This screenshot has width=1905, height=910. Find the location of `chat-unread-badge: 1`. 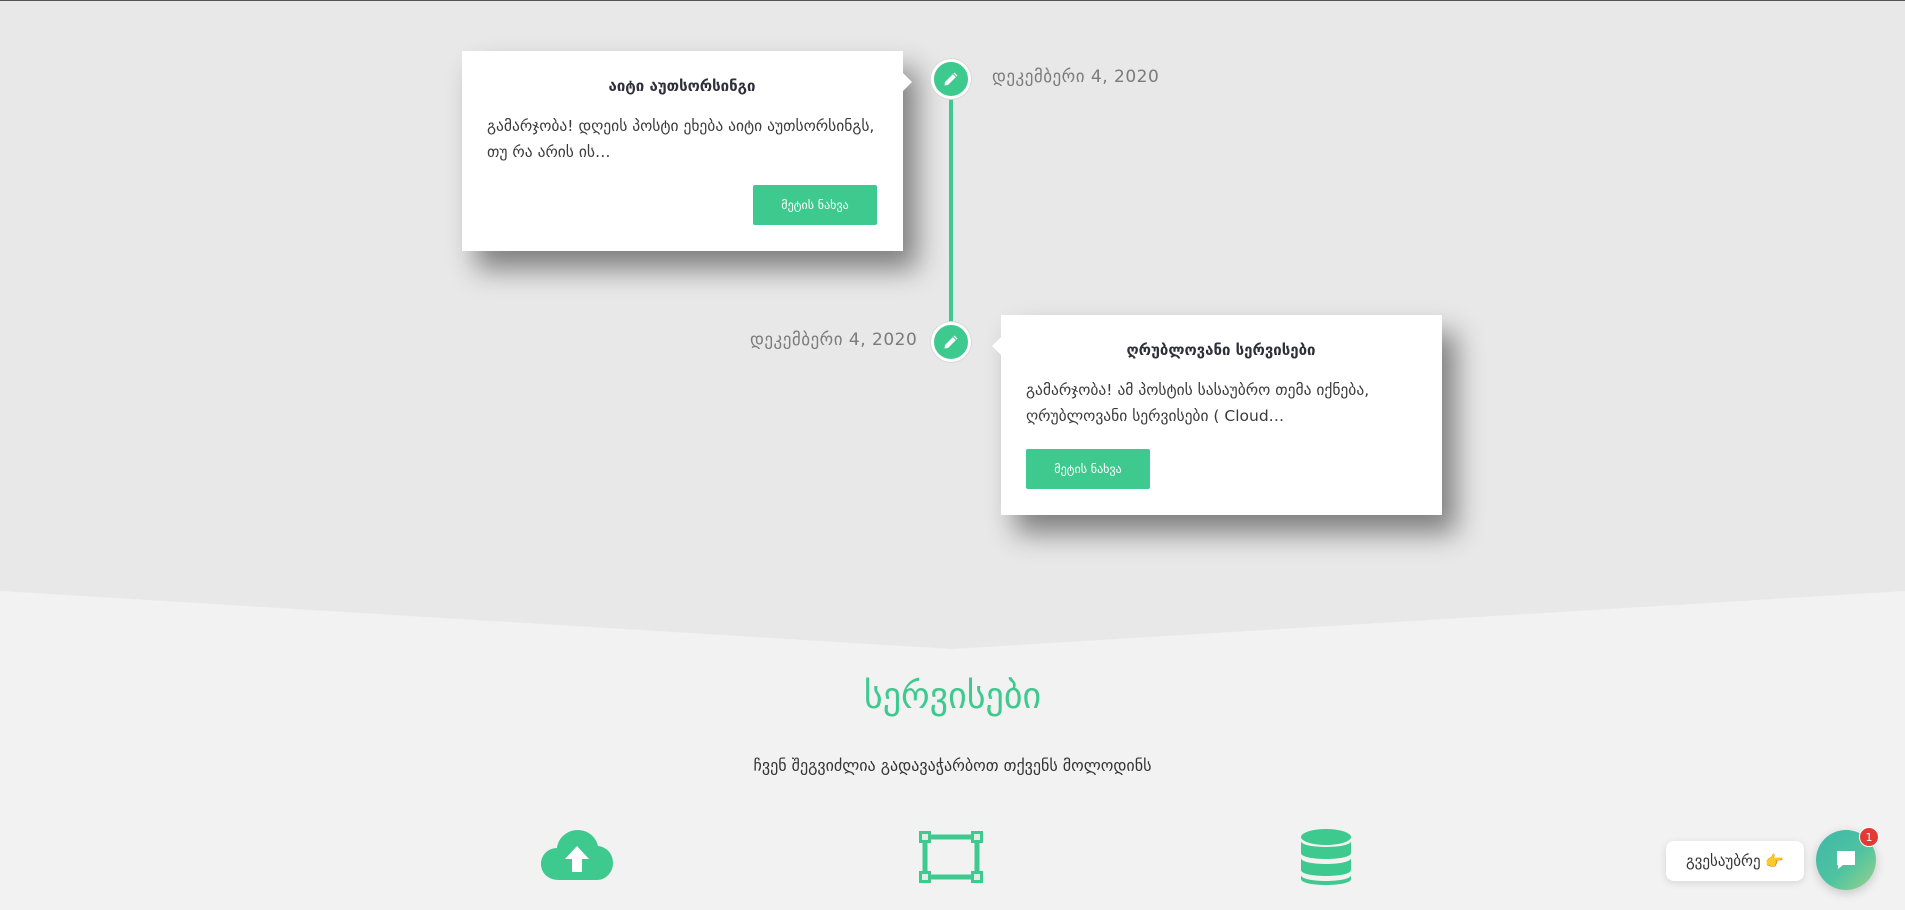

chat-unread-badge: 1 is located at coordinates (1869, 837).